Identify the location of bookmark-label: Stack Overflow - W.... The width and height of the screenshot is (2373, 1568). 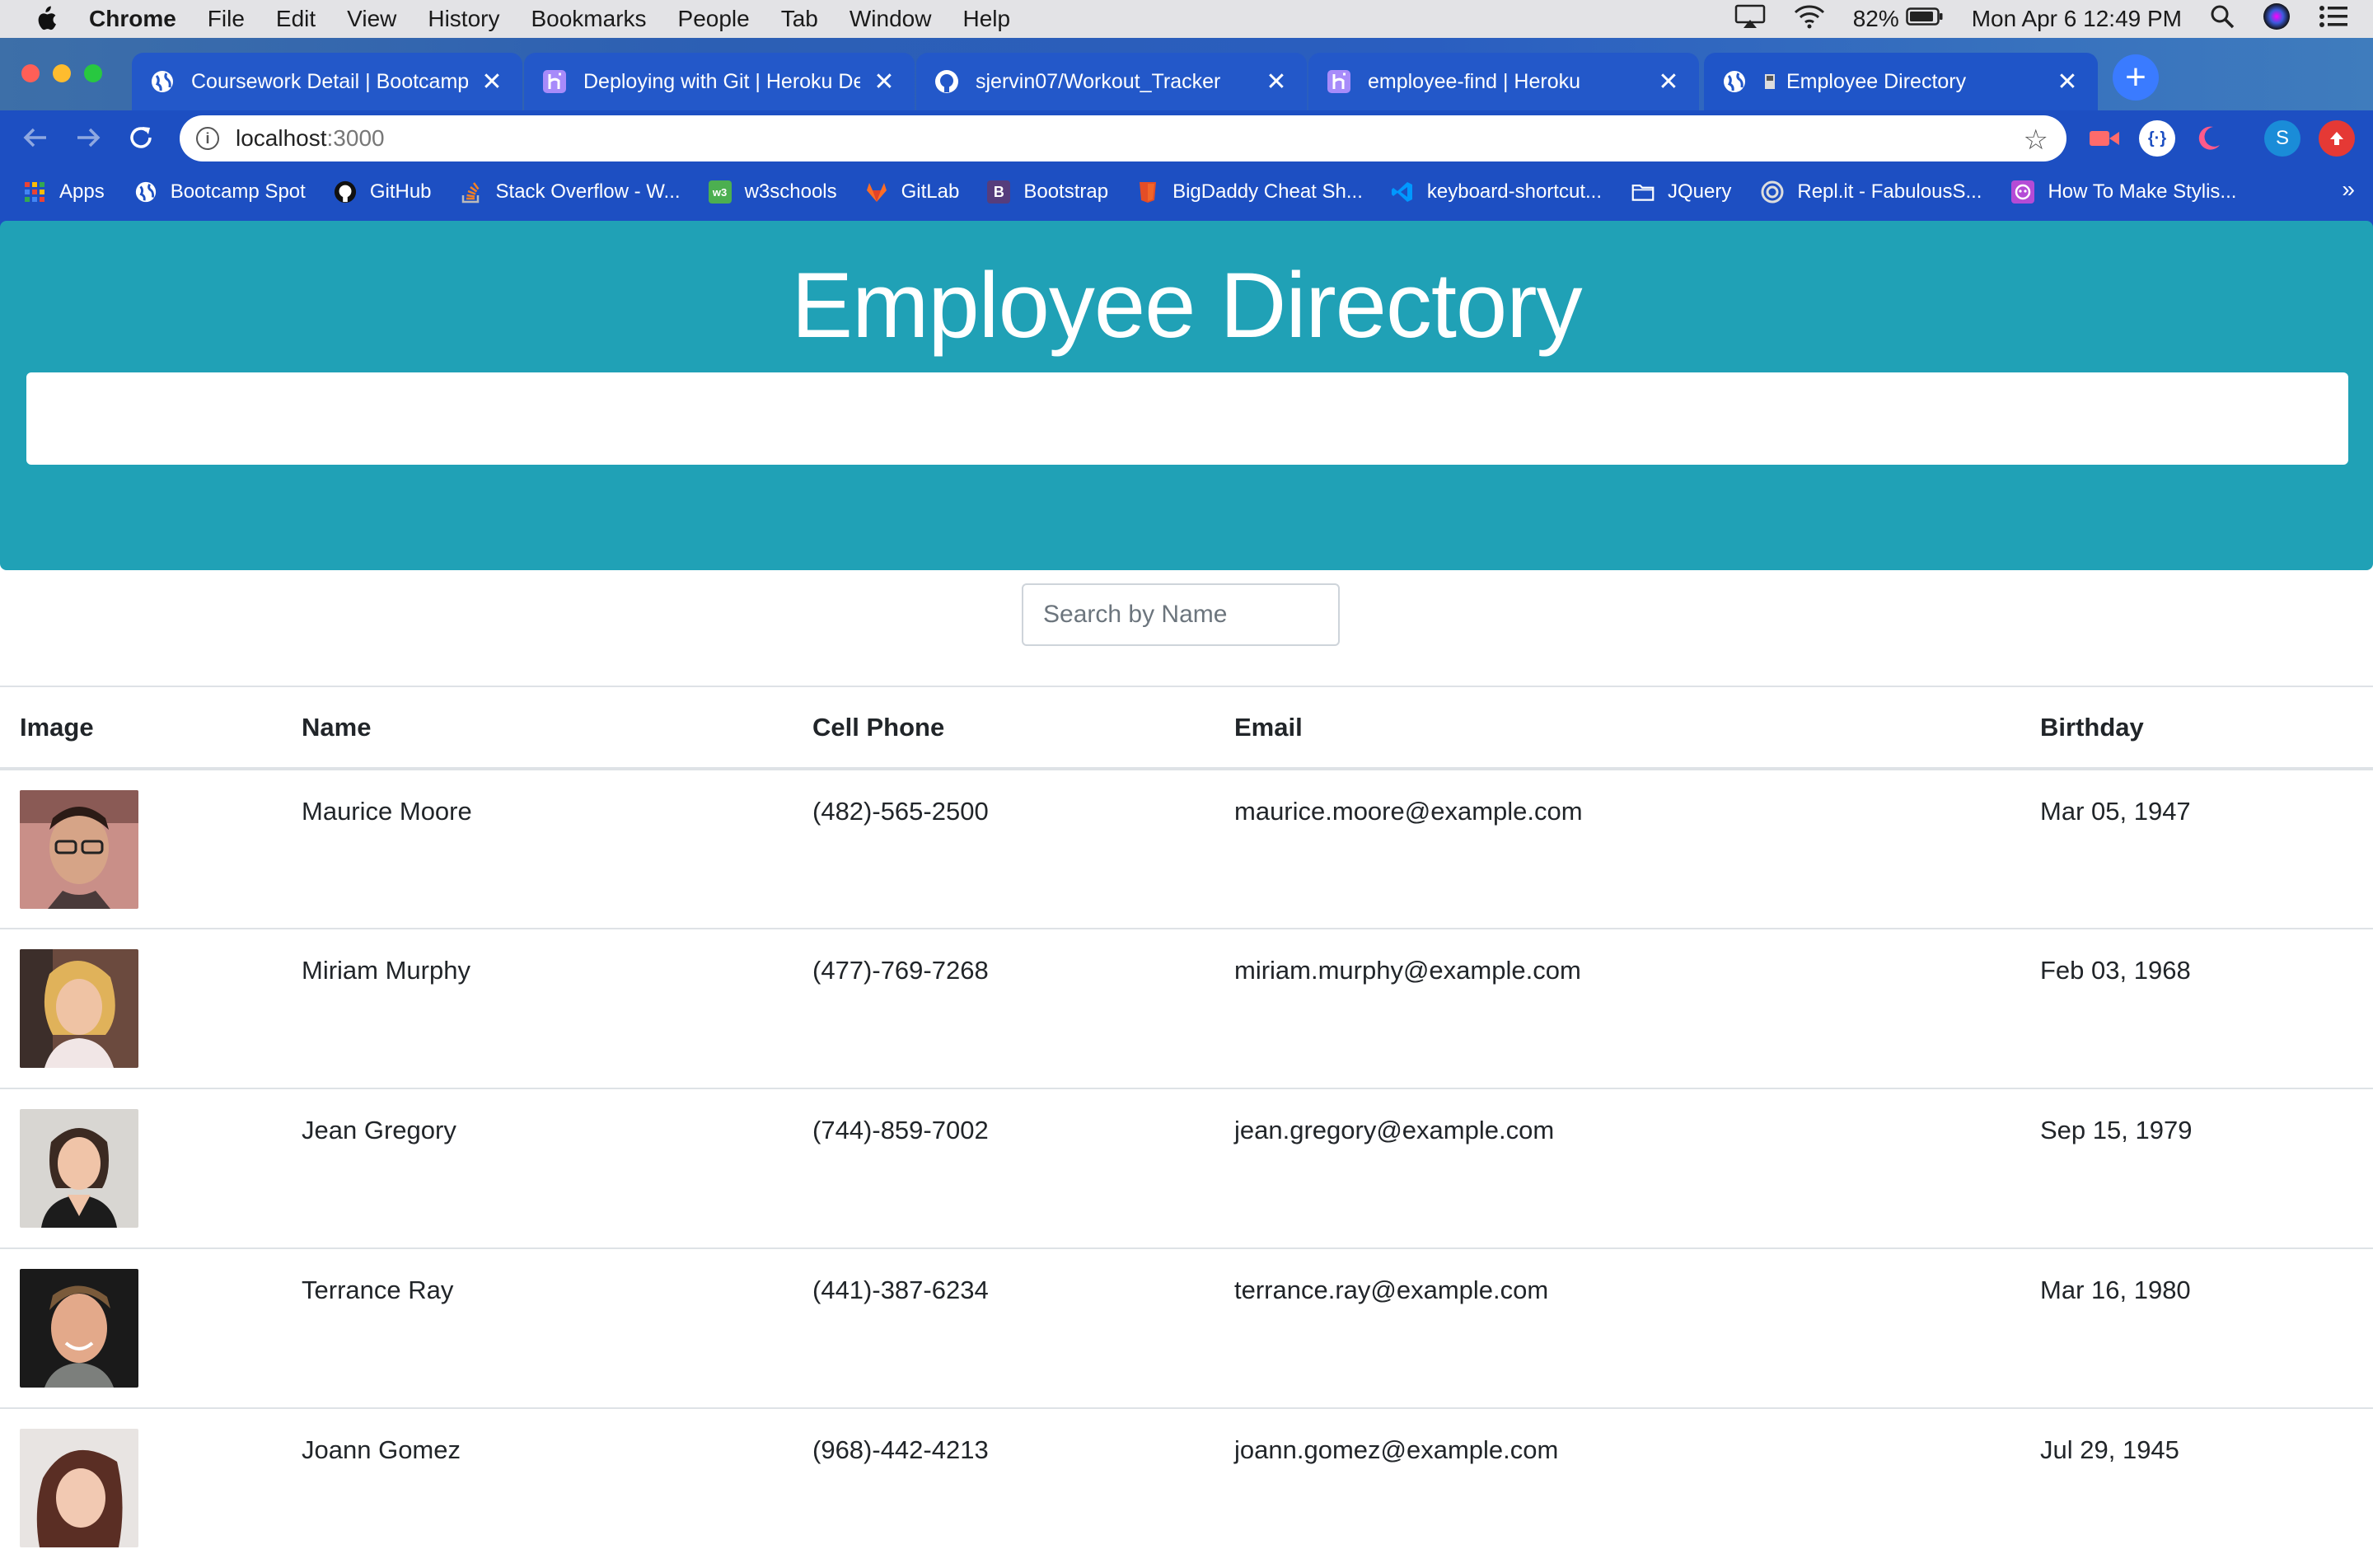
(588, 192).